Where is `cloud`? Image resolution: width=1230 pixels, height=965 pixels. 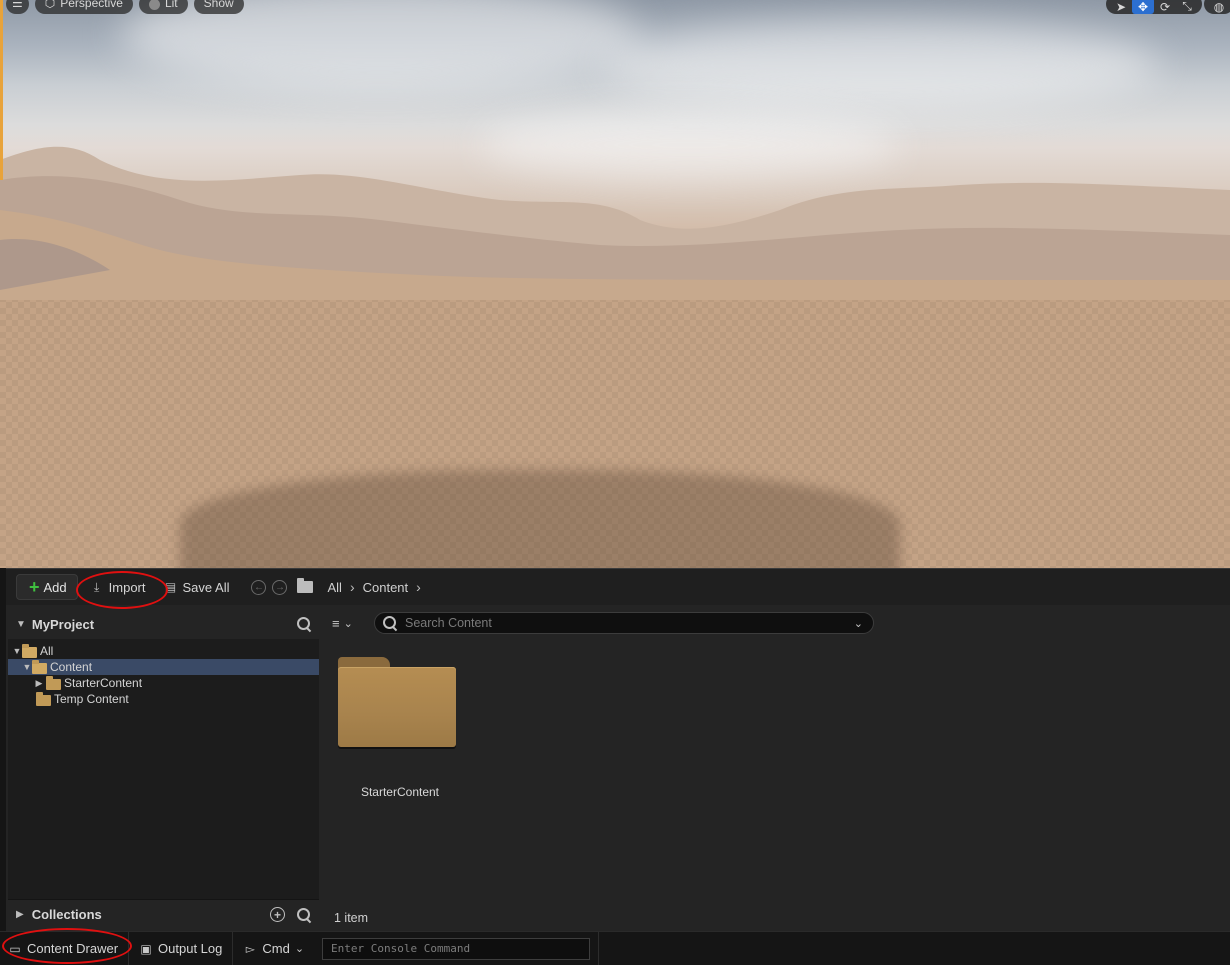 cloud is located at coordinates (880, 65).